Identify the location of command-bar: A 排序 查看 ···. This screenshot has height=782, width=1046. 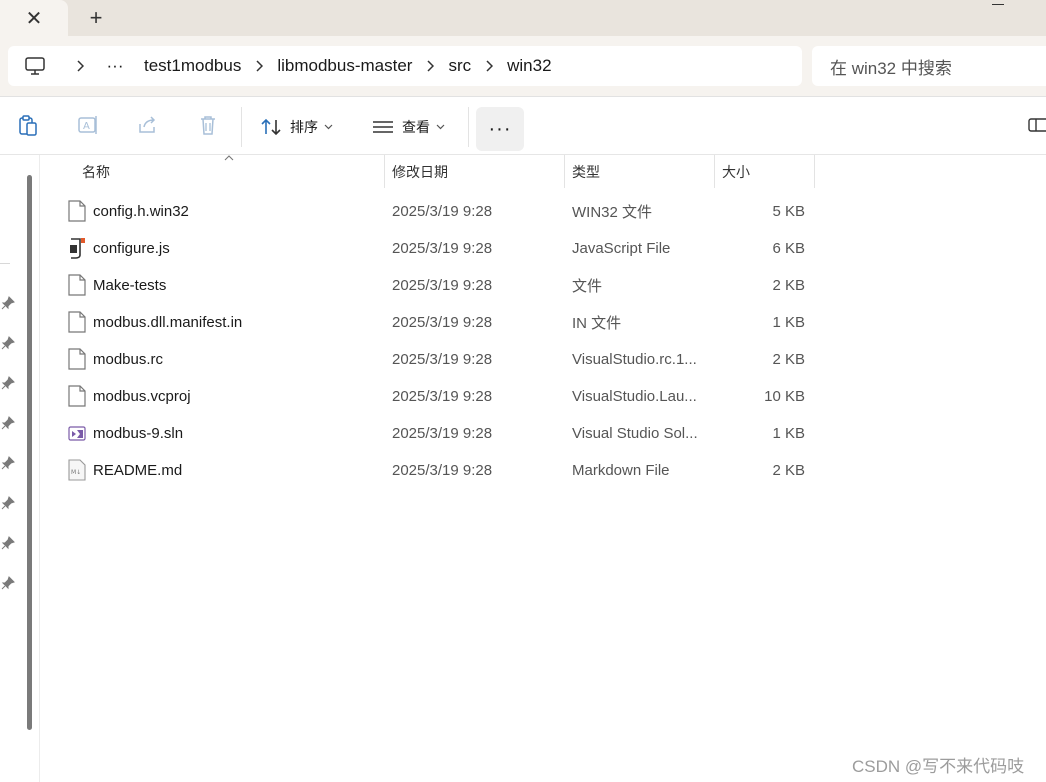
(523, 125).